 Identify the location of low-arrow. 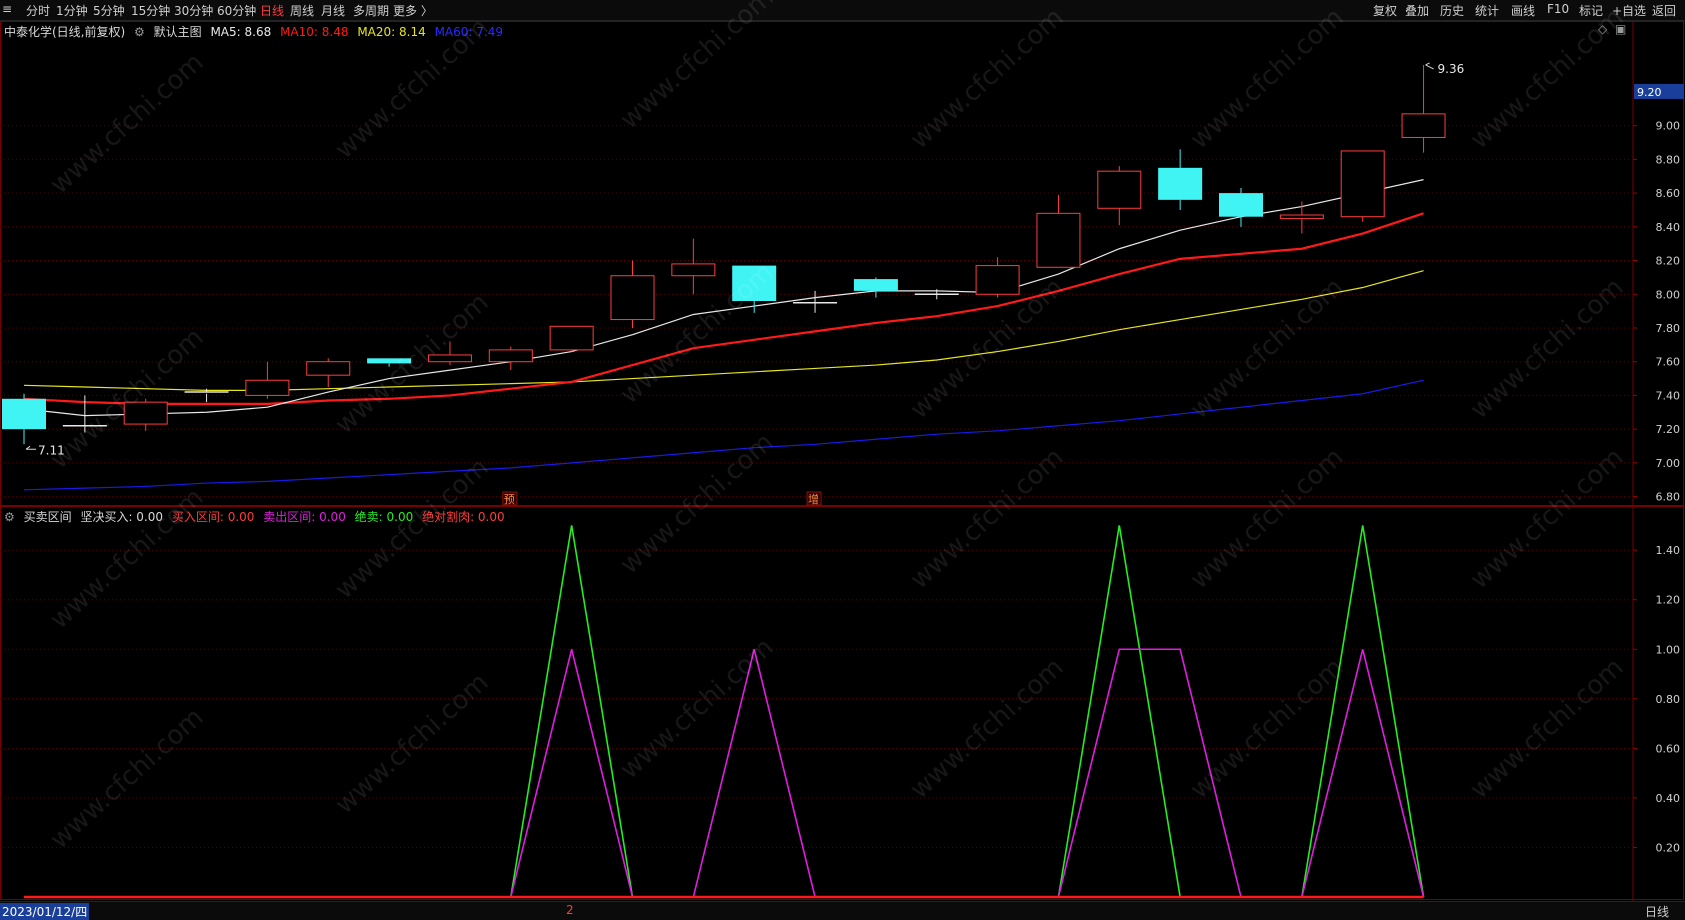
(30, 447).